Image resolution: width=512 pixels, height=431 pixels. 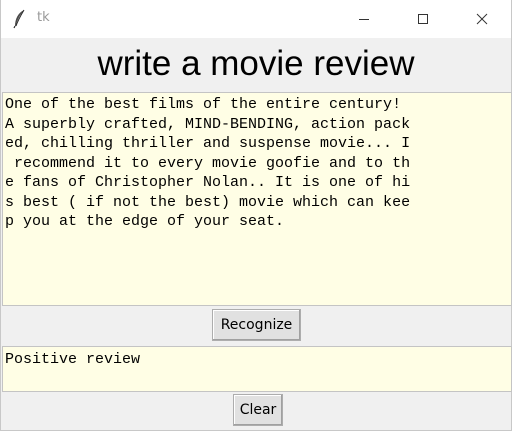 I want to click on maximize-icon, so click(x=423, y=19).